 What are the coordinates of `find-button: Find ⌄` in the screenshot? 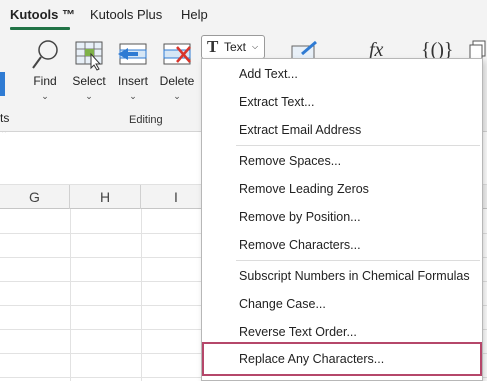 It's located at (45, 70).